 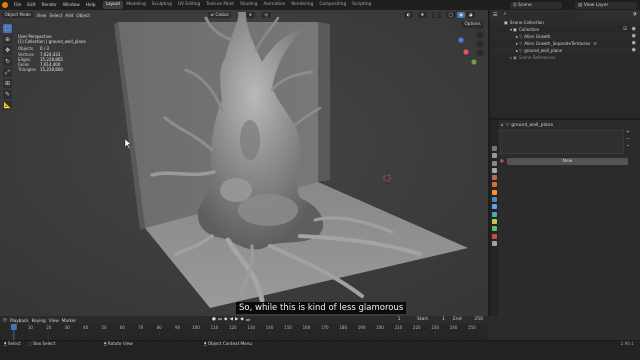 What do you see at coordinates (494, 163) in the screenshot?
I see `output-tab-icon` at bounding box center [494, 163].